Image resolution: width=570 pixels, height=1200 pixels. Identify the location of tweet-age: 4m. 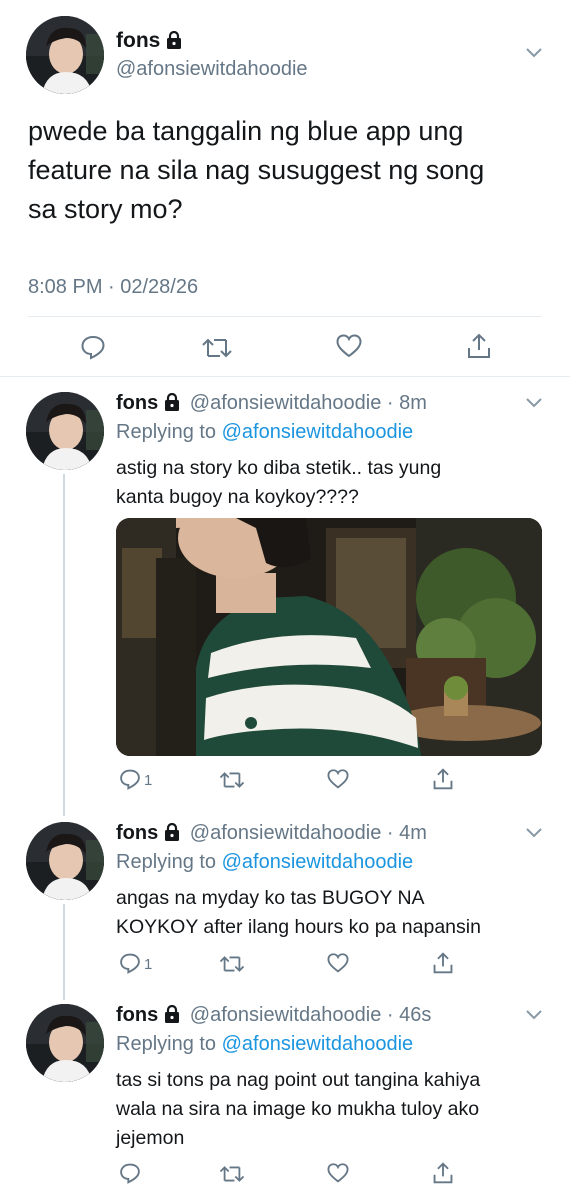
(413, 833).